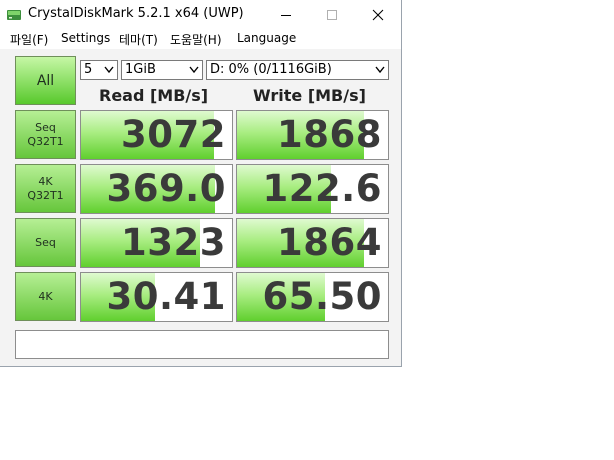  I want to click on close-button, so click(378, 15).